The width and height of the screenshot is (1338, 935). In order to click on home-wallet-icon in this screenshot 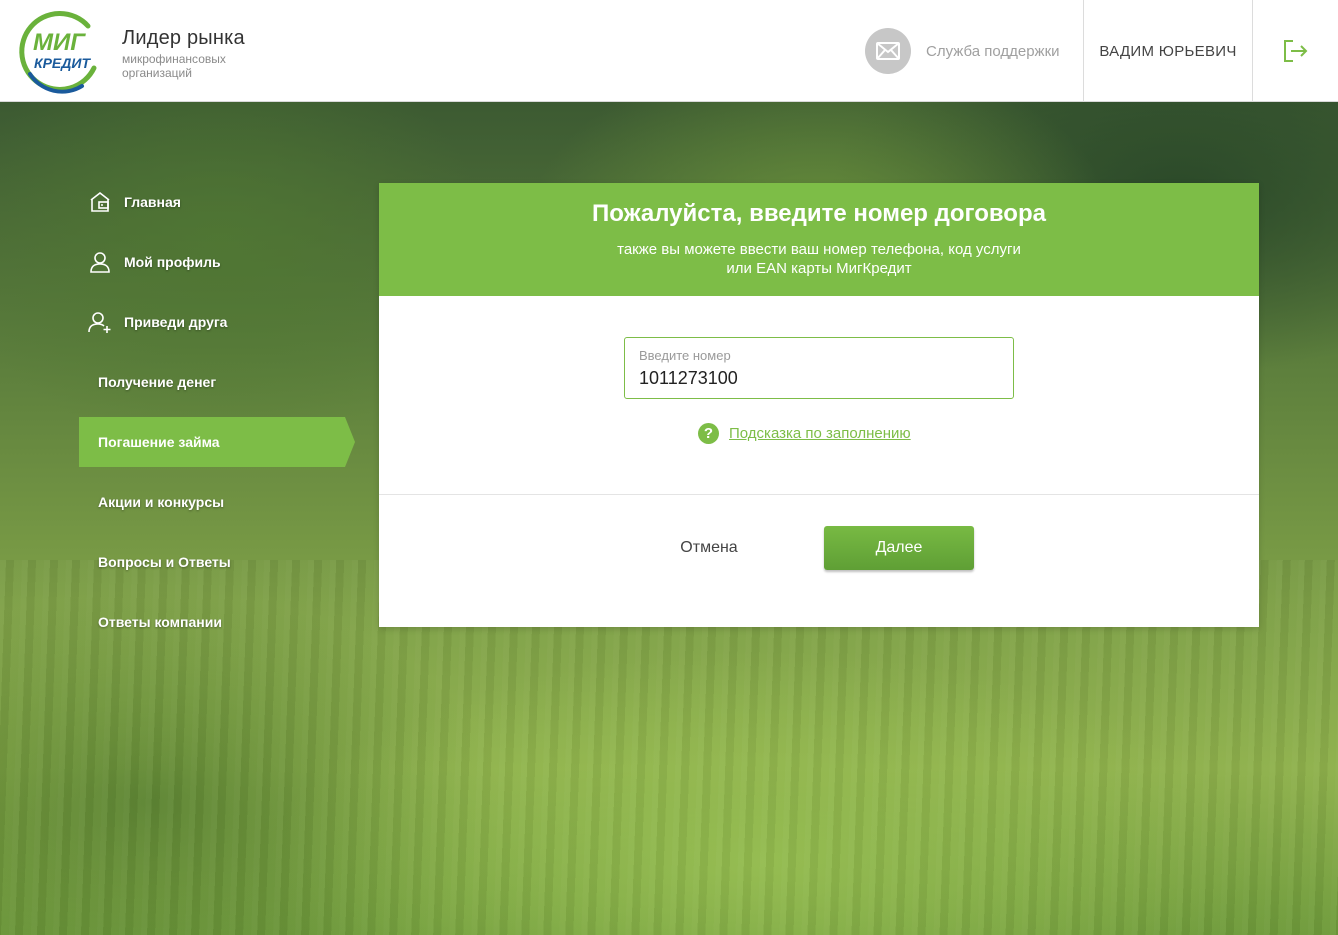, I will do `click(100, 202)`.